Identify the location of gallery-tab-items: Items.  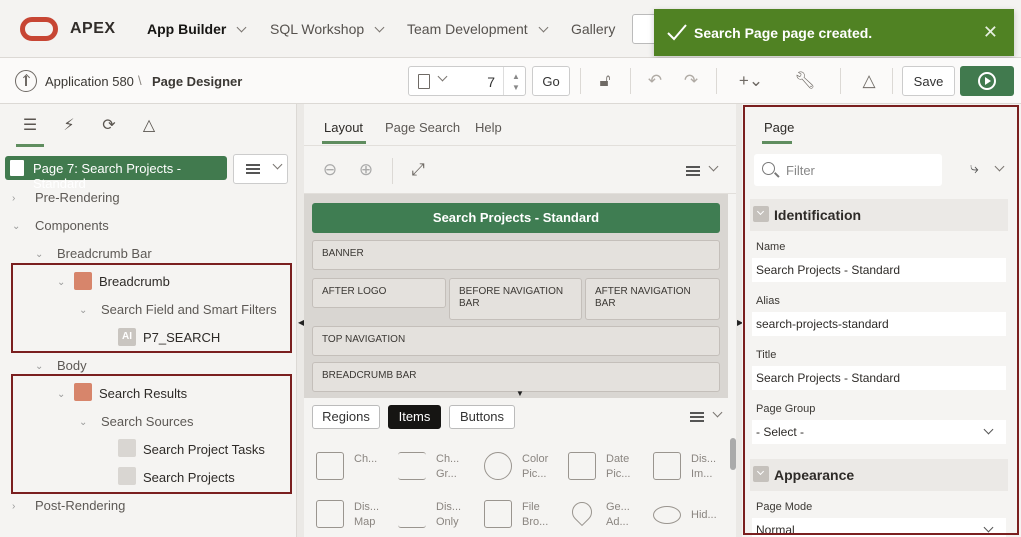
(414, 417).